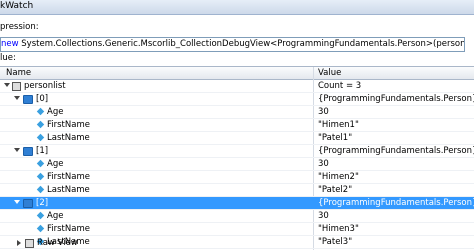  What do you see at coordinates (10, 44) in the screenshot?
I see `expression-keyword: new` at bounding box center [10, 44].